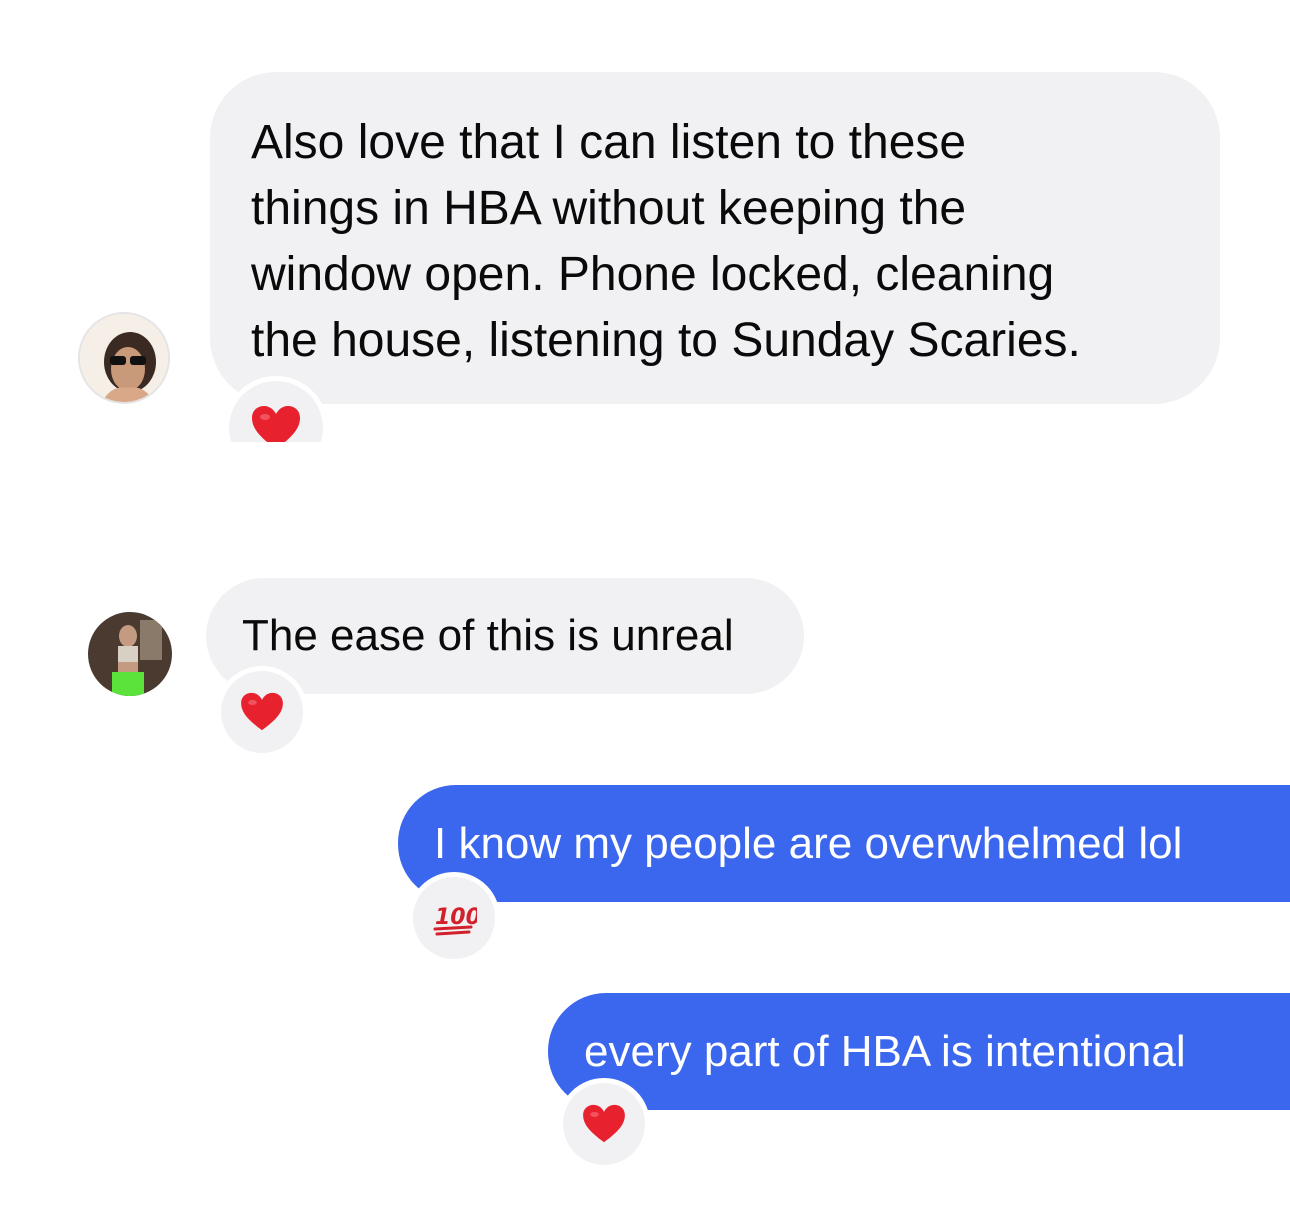  Describe the element at coordinates (280, 467) in the screenshot. I see `reaction-crop` at that location.